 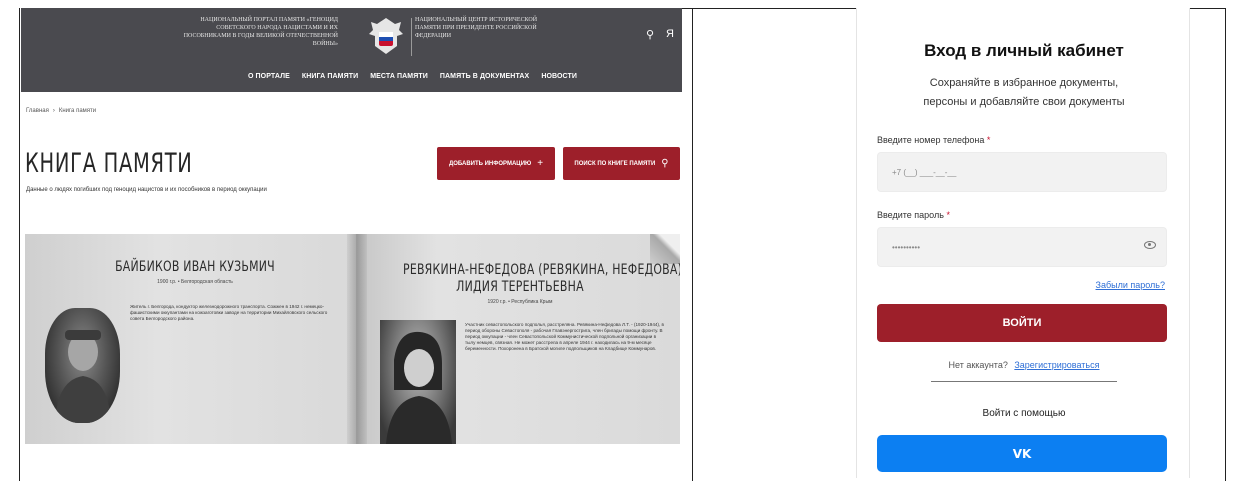 I want to click on nav-memory-documents: ПАМЯТЬ В ДОКУМЕНТАХ, so click(x=484, y=76).